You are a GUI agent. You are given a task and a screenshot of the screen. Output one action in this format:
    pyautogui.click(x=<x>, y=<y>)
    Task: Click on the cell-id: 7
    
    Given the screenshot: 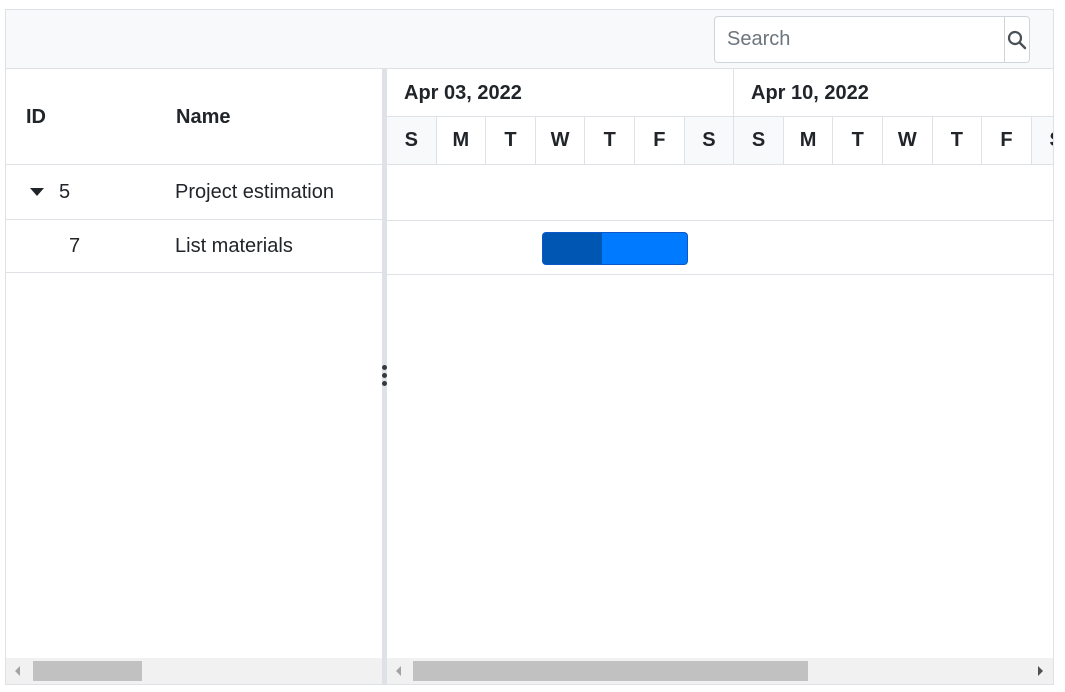 What is the action you would take?
    pyautogui.click(x=75, y=246)
    